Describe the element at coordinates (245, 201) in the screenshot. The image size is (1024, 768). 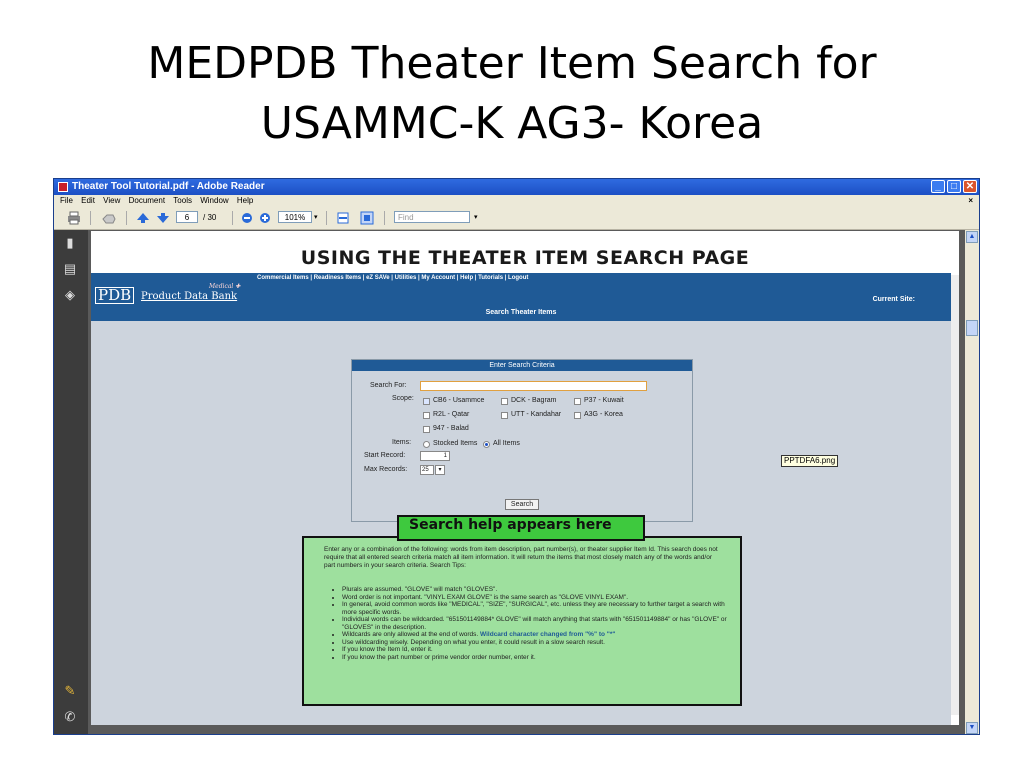
I see `menu-help: Help` at that location.